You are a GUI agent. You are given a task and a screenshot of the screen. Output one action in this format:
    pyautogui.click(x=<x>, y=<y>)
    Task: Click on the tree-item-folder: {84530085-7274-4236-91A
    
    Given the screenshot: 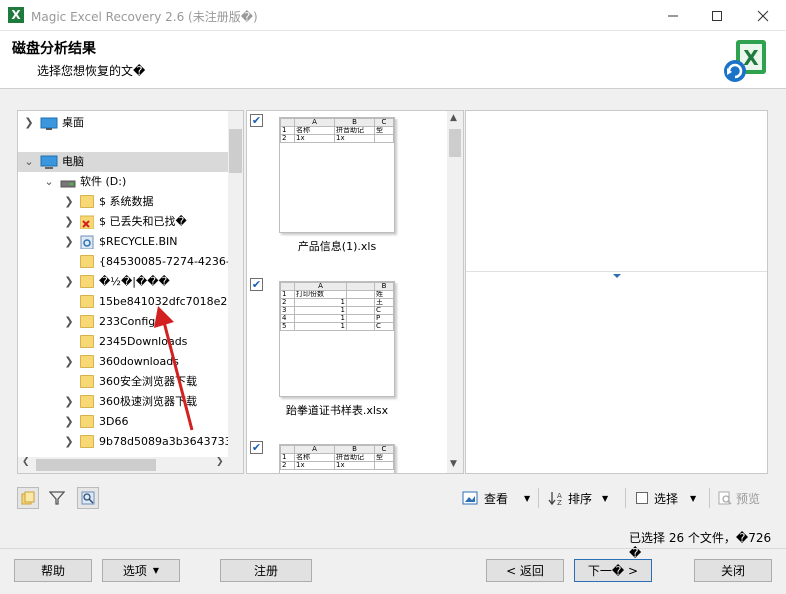 What is the action you would take?
    pyautogui.click(x=123, y=262)
    